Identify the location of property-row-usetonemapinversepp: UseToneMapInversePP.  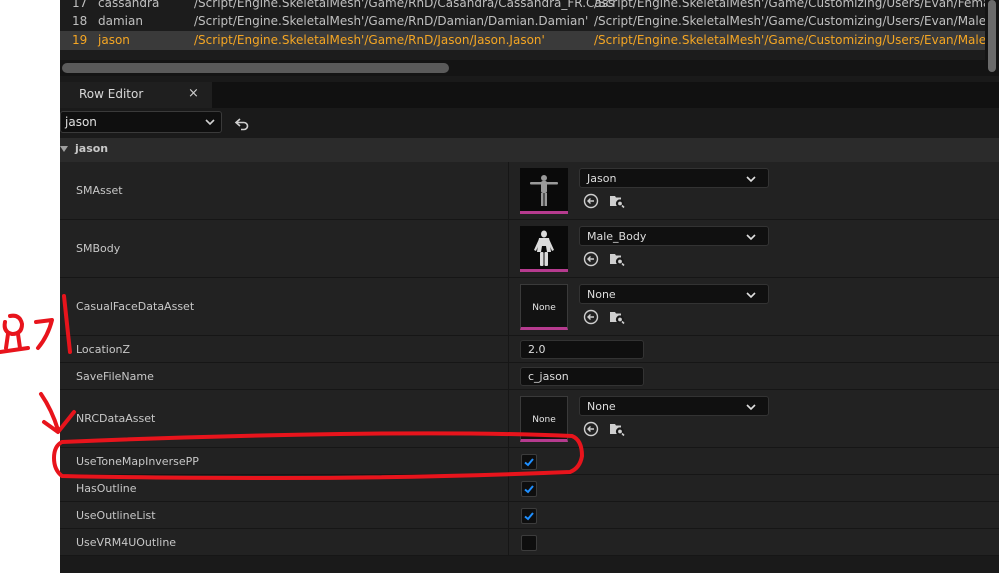
(529, 461).